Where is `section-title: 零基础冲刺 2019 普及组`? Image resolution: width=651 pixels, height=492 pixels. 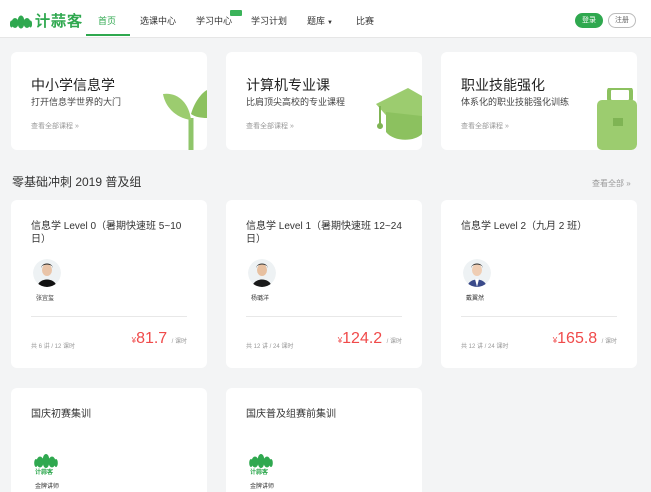 section-title: 零基础冲刺 2019 普及组 is located at coordinates (77, 182).